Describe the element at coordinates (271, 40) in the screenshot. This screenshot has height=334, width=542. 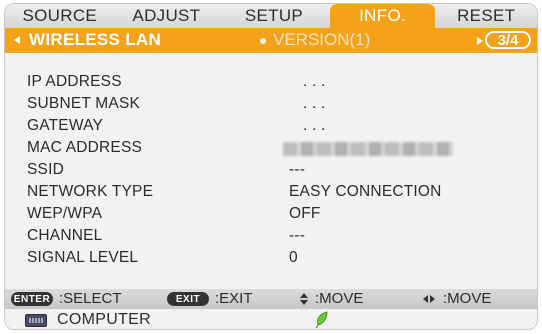
I see `sub-menu-bar: WIRELESS LAN VERSION(1) 3/4` at that location.